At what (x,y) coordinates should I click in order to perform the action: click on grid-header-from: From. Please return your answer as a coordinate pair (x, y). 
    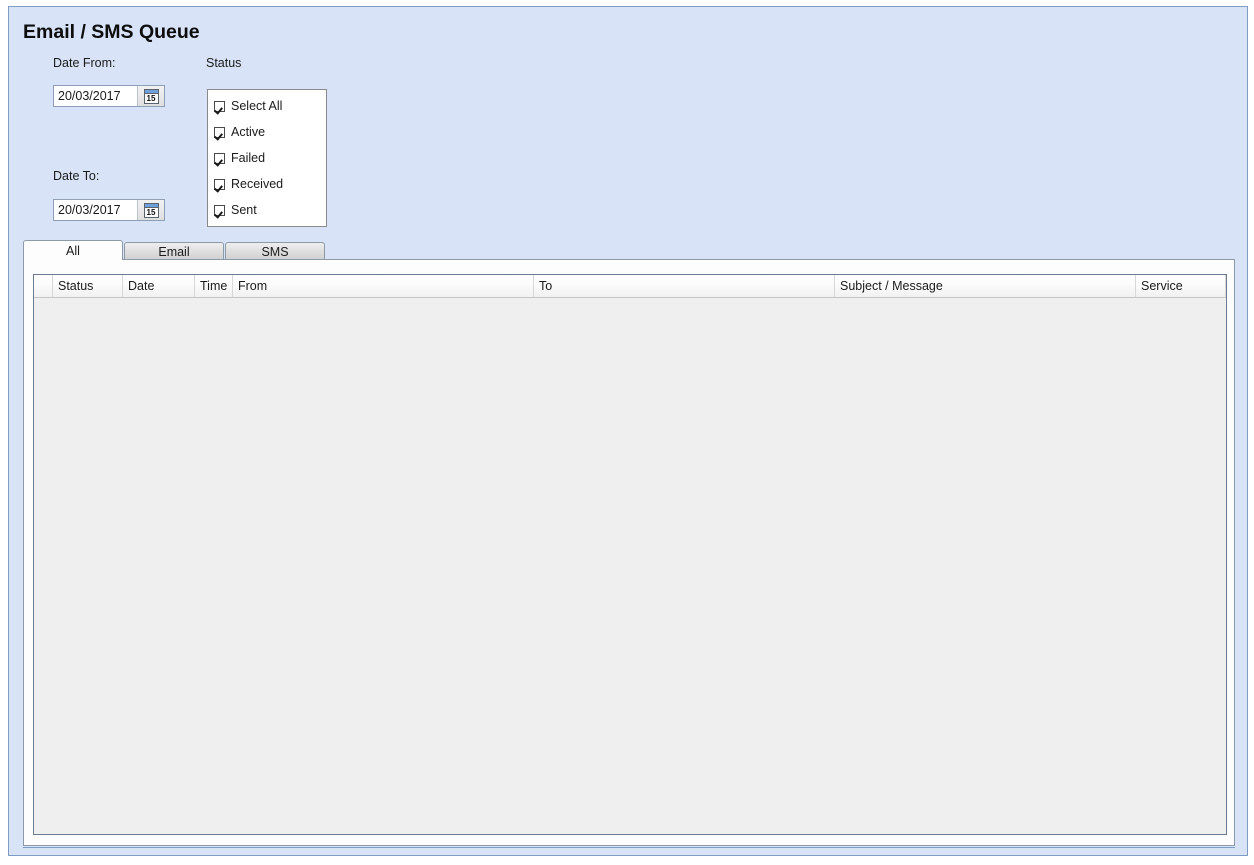
    Looking at the image, I should click on (383, 286).